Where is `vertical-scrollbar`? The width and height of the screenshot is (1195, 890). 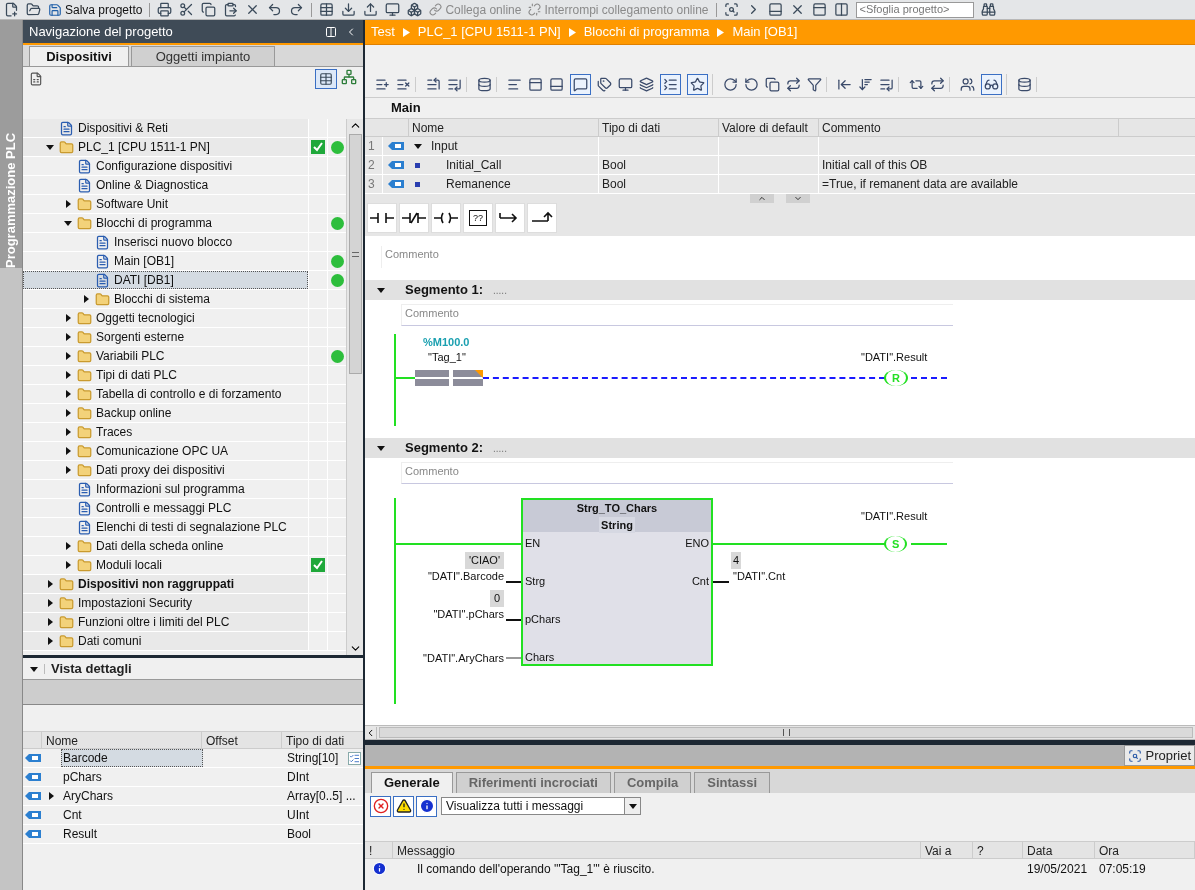
vertical-scrollbar is located at coordinates (354, 387).